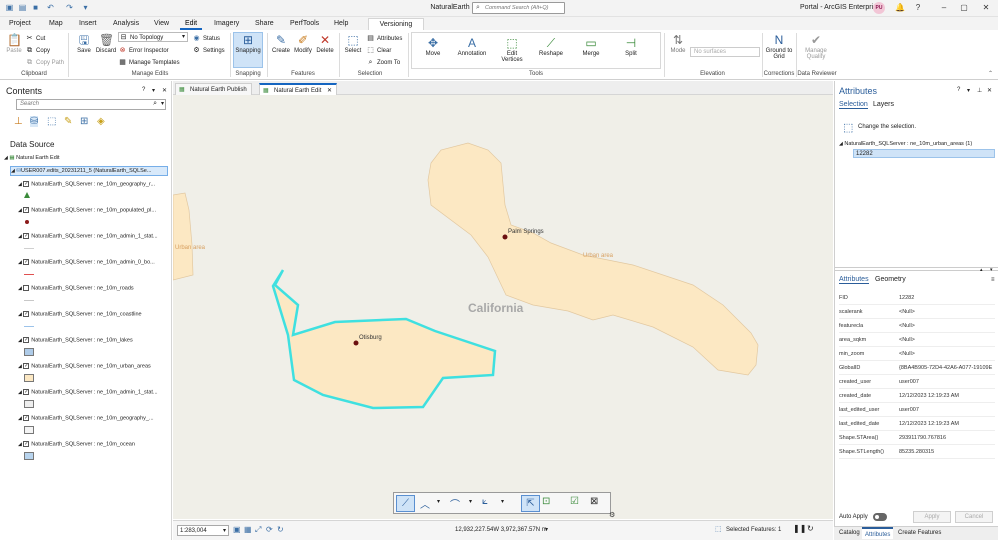  Describe the element at coordinates (69, 8) in the screenshot. I see `redo-icon: ↷` at that location.